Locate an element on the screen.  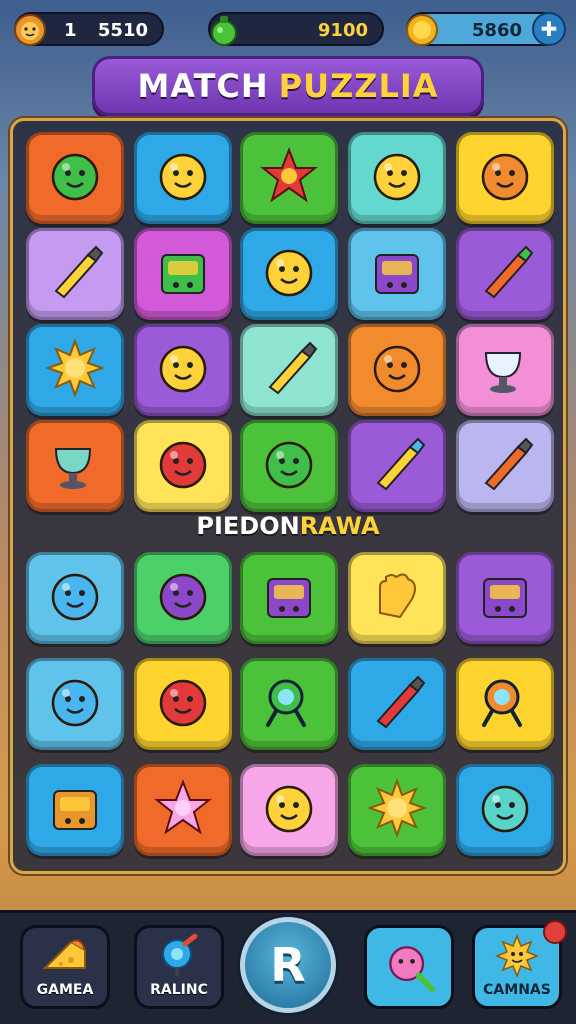
tile-dice is located at coordinates (505, 598).